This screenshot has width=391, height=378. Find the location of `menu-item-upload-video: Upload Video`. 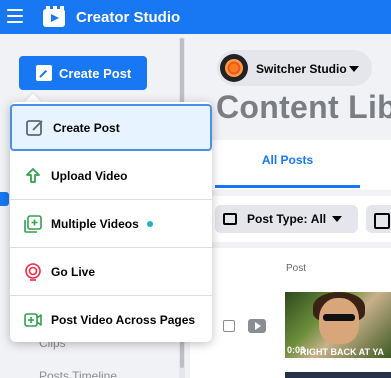

menu-item-upload-video: Upload Video is located at coordinates (111, 176).